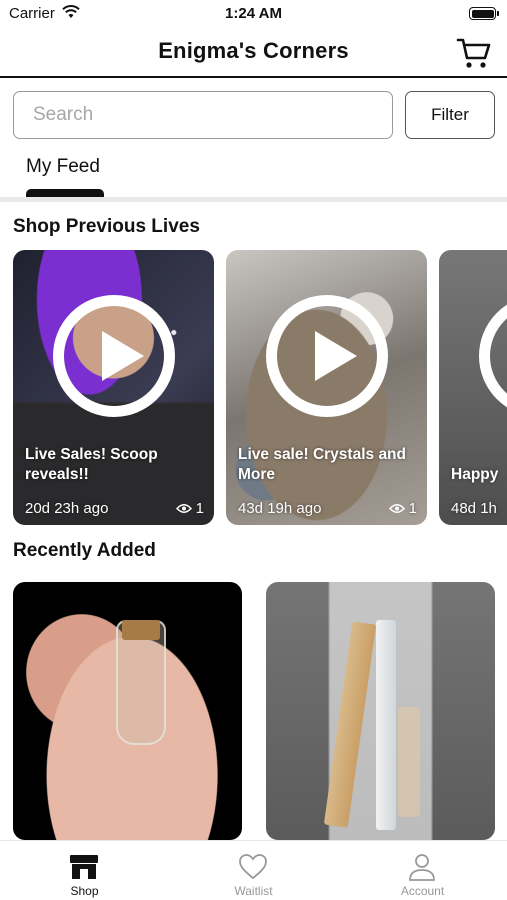 This screenshot has width=507, height=900. I want to click on status-time: 1:24 AM, so click(253, 13).